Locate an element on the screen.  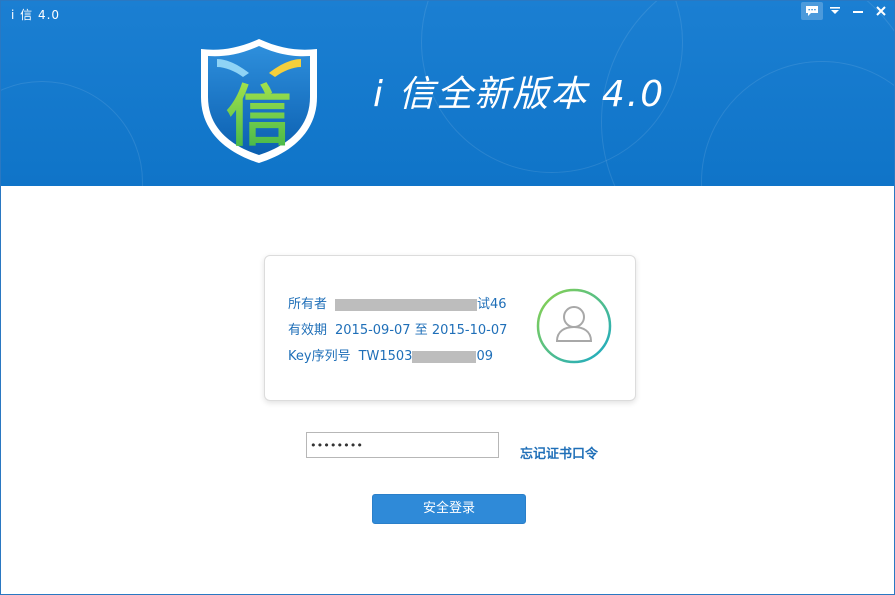
app-logo-shield: 信 is located at coordinates (259, 101).